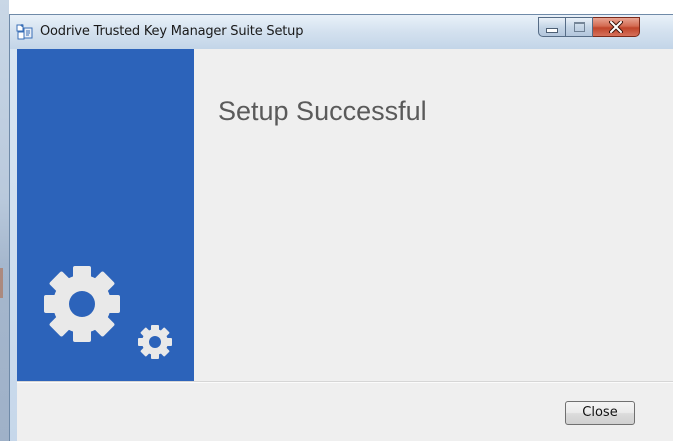 The image size is (673, 441). Describe the element at coordinates (345, 412) in the screenshot. I see `button-bar: Close` at that location.